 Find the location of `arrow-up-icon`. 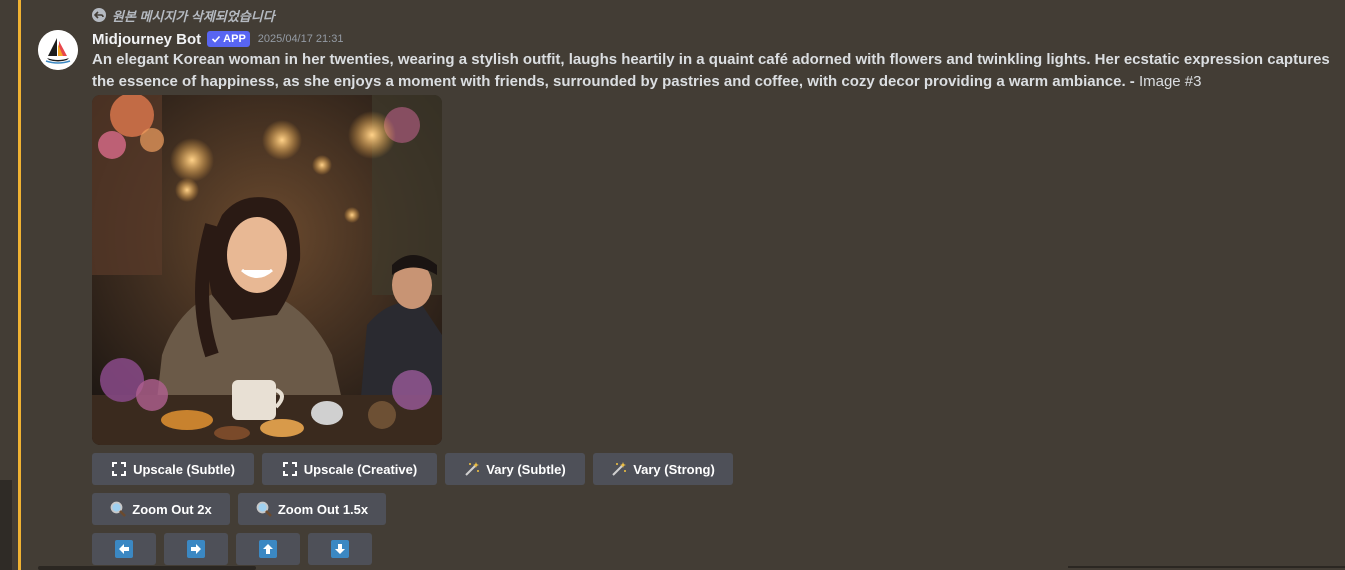

arrow-up-icon is located at coordinates (268, 549).